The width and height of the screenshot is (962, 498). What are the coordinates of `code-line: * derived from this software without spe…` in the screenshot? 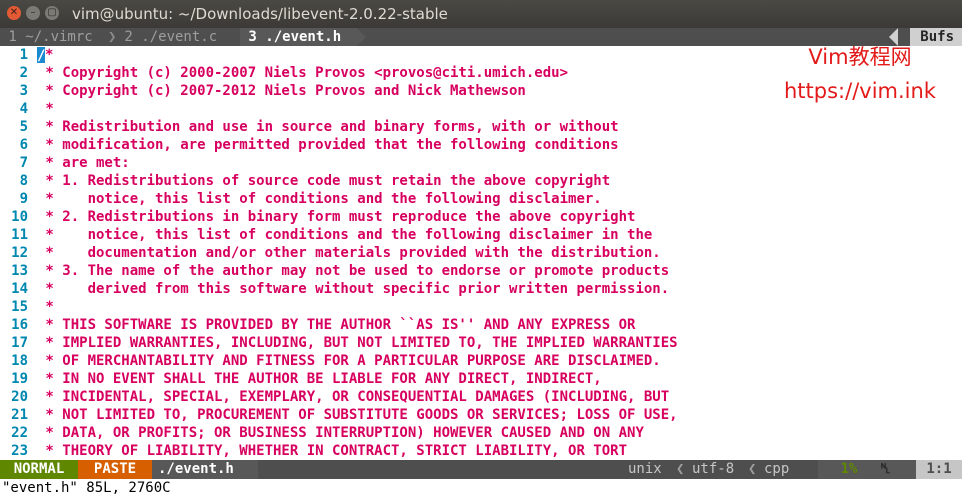 It's located at (353, 289).